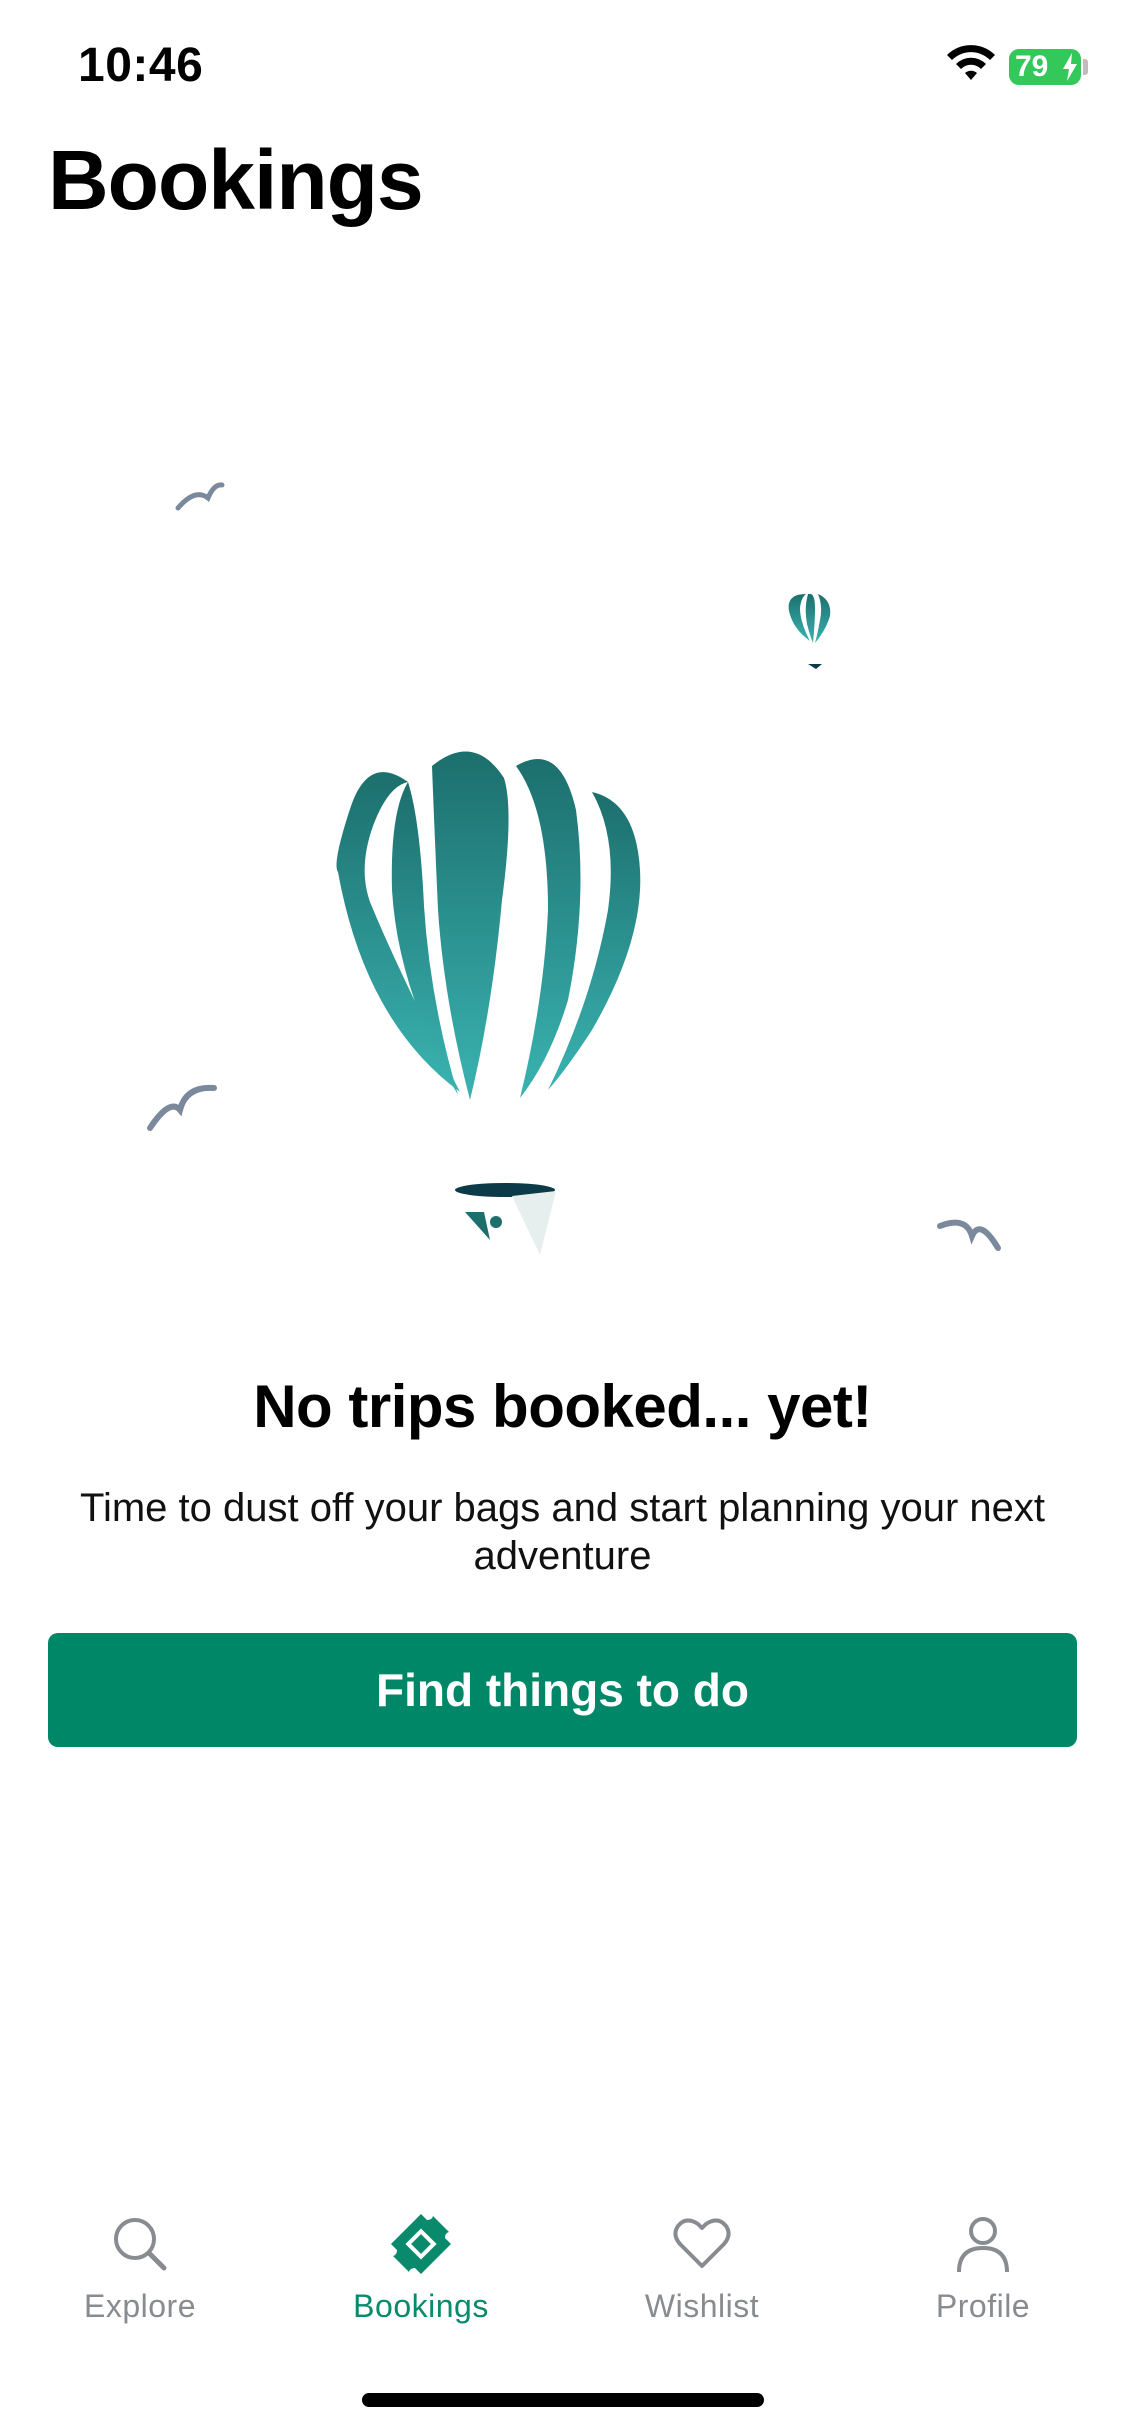  I want to click on status-time: 10:46, so click(141, 65).